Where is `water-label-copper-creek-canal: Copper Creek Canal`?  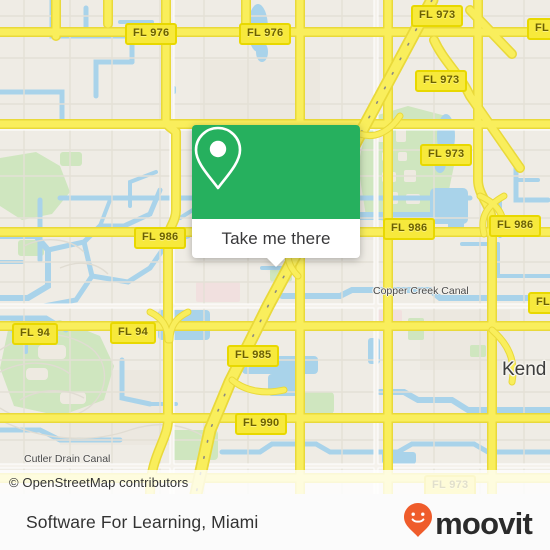
water-label-copper-creek-canal: Copper Creek Canal is located at coordinates (421, 291).